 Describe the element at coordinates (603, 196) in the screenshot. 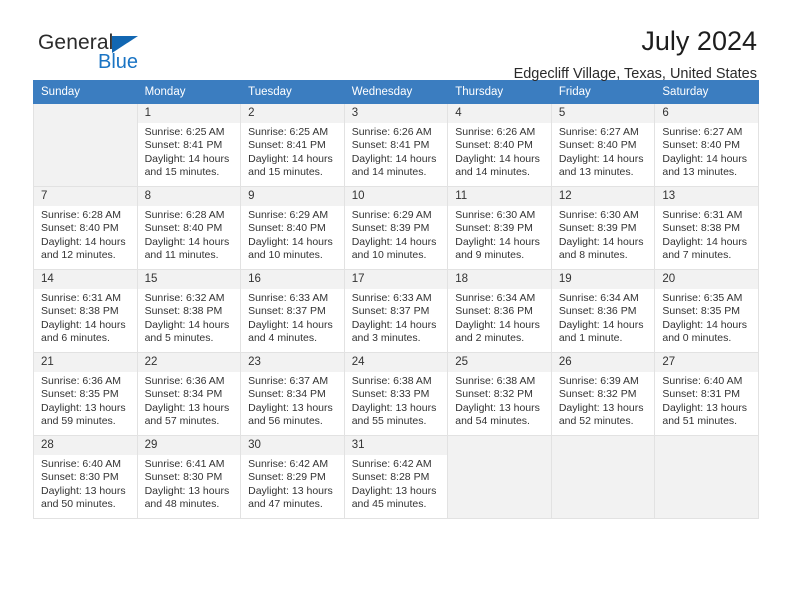

I see `day-number: 12` at that location.